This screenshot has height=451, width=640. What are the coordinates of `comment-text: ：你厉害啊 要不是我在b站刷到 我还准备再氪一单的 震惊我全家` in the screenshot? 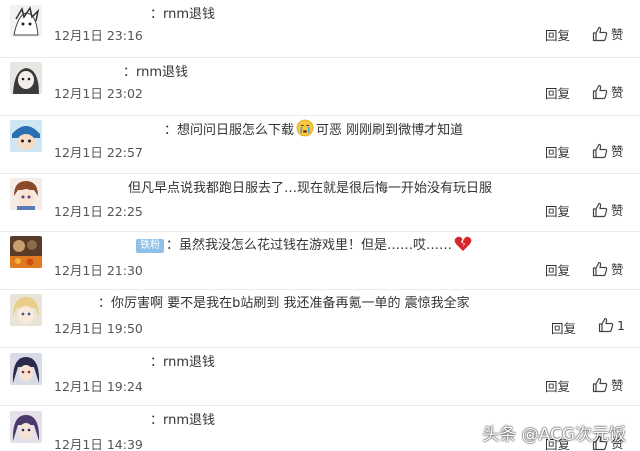 It's located at (284, 303).